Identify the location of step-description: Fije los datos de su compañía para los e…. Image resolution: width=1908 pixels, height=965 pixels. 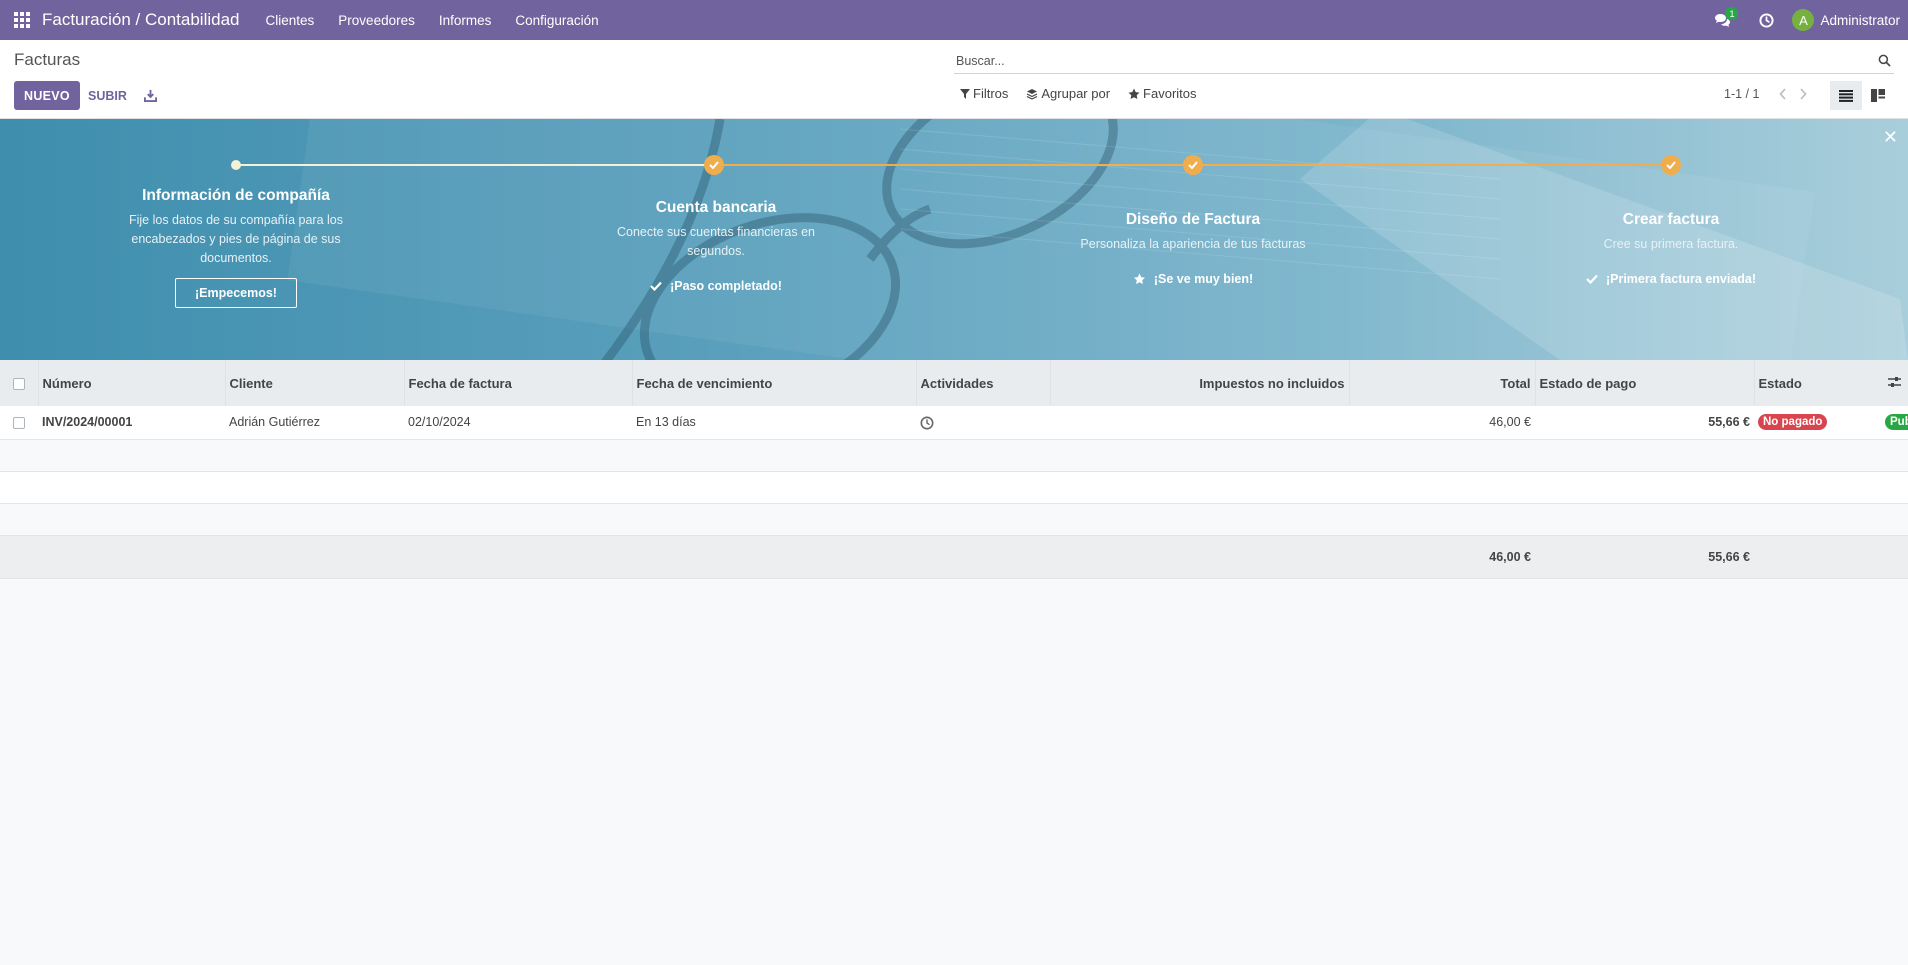
(235, 239).